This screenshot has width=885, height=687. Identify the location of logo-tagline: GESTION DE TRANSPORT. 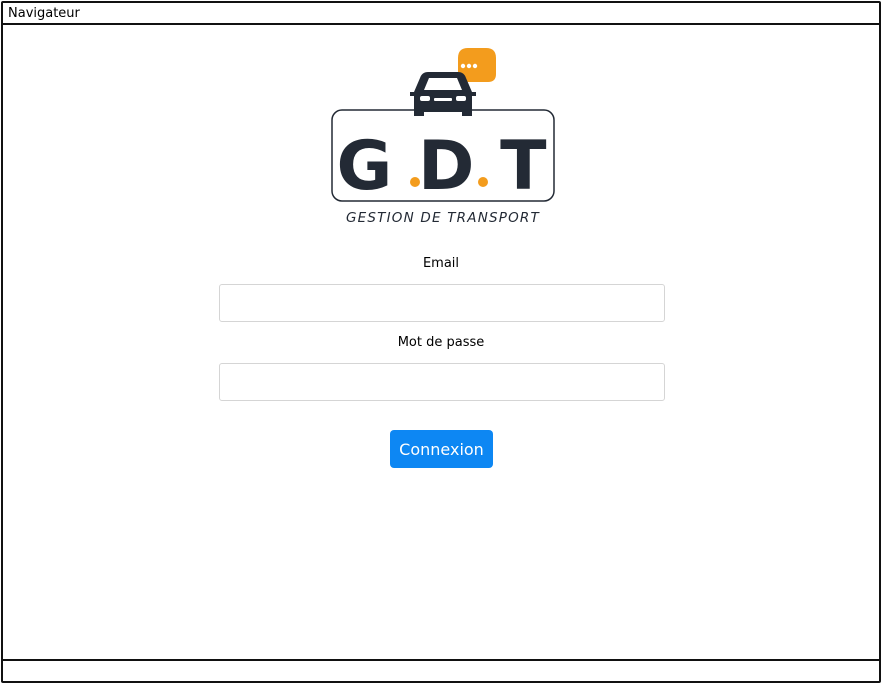
(443, 218).